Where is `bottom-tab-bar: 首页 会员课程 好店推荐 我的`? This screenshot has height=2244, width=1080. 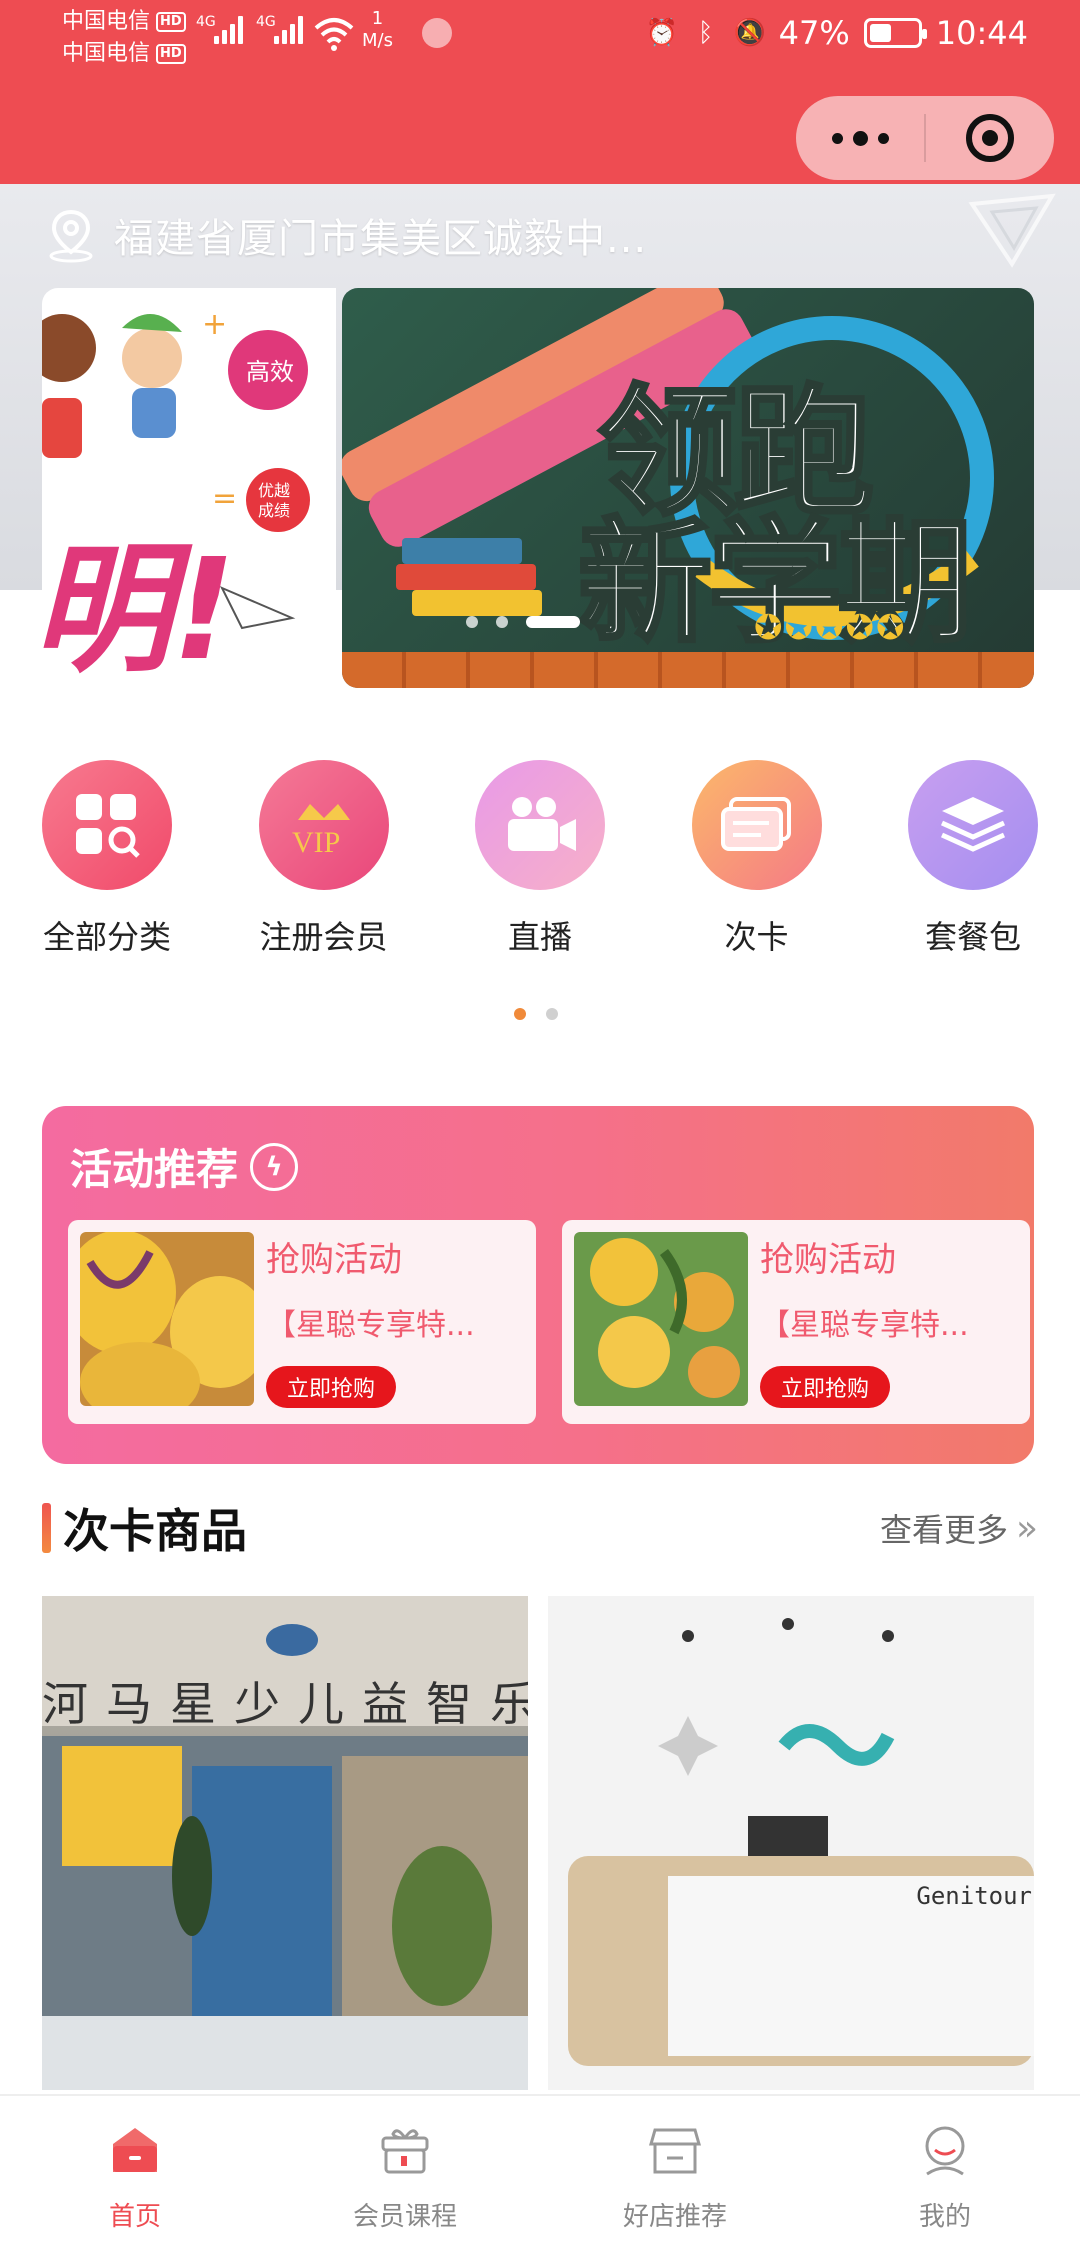
bottom-tab-bar: 首页 会员课程 好店推荐 我的 is located at coordinates (540, 2169).